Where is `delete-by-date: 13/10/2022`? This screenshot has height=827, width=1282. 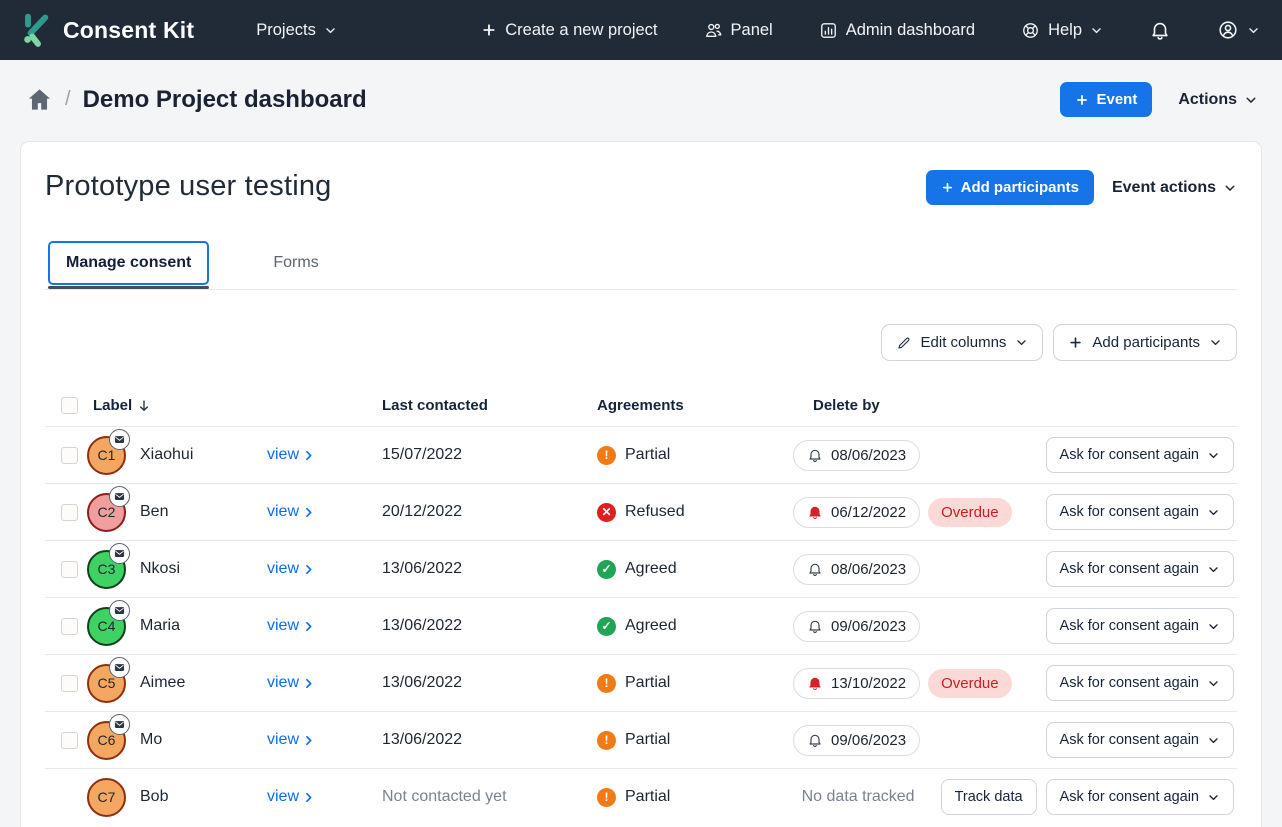 delete-by-date: 13/10/2022 is located at coordinates (869, 683).